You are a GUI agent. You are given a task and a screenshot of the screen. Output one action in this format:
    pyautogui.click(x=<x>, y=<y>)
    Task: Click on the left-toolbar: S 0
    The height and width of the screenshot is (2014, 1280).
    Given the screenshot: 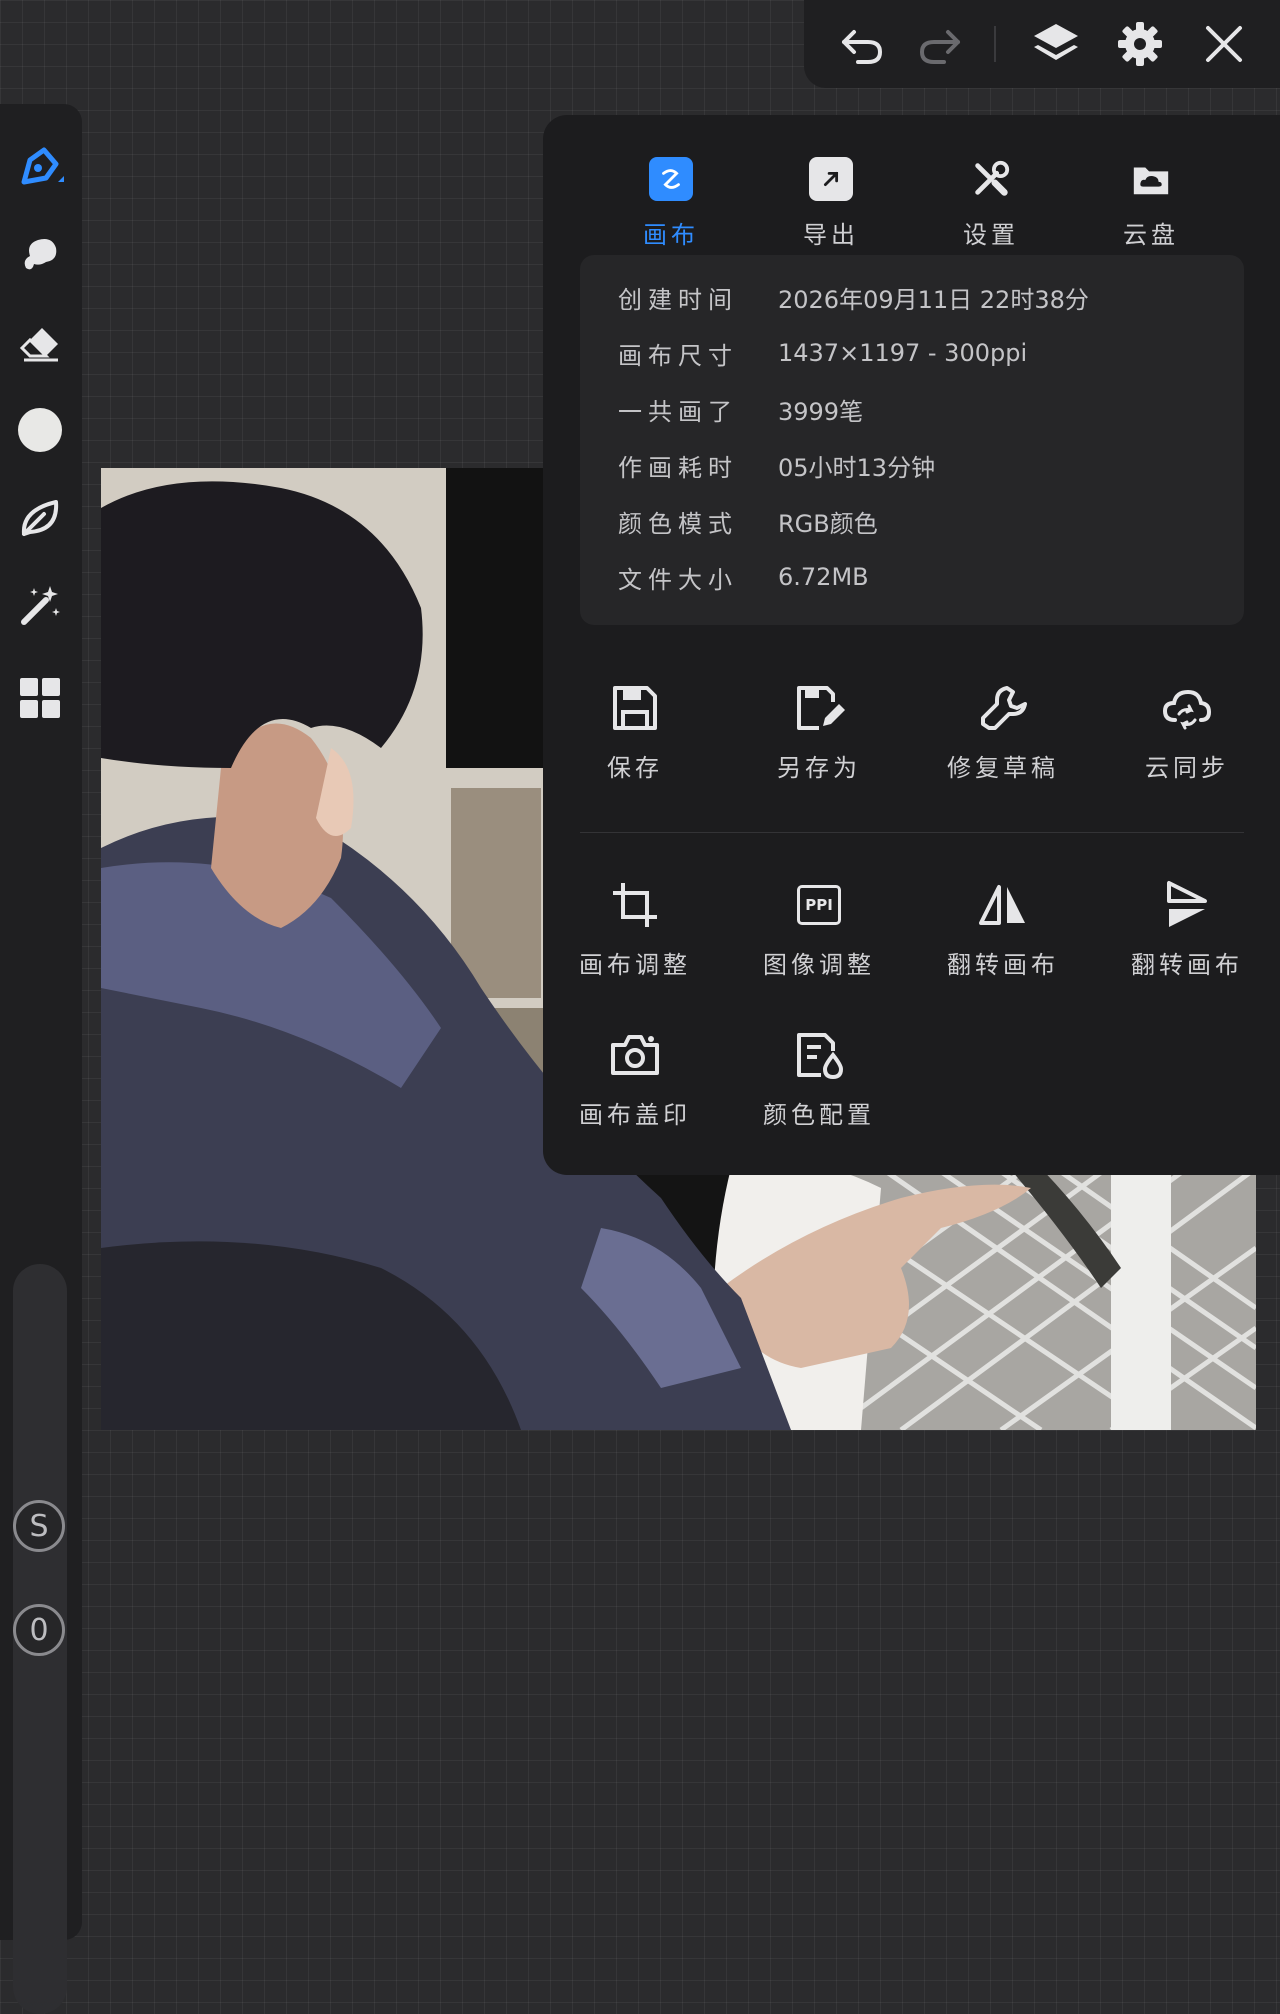 What is the action you would take?
    pyautogui.click(x=41, y=1059)
    